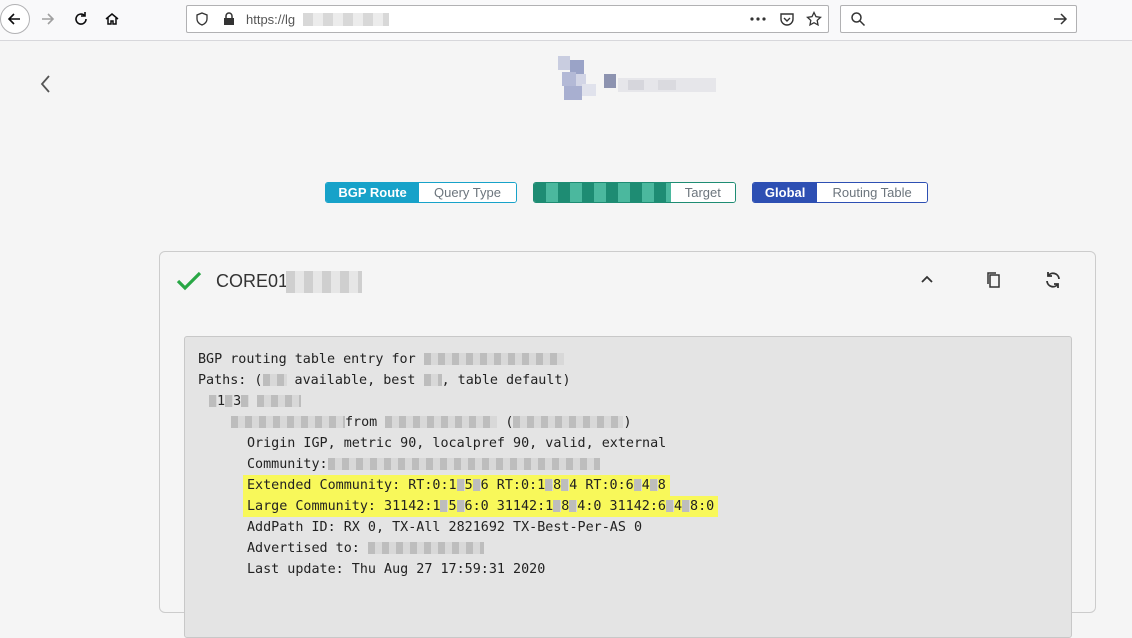  What do you see at coordinates (202, 19) in the screenshot?
I see `shield-icon` at bounding box center [202, 19].